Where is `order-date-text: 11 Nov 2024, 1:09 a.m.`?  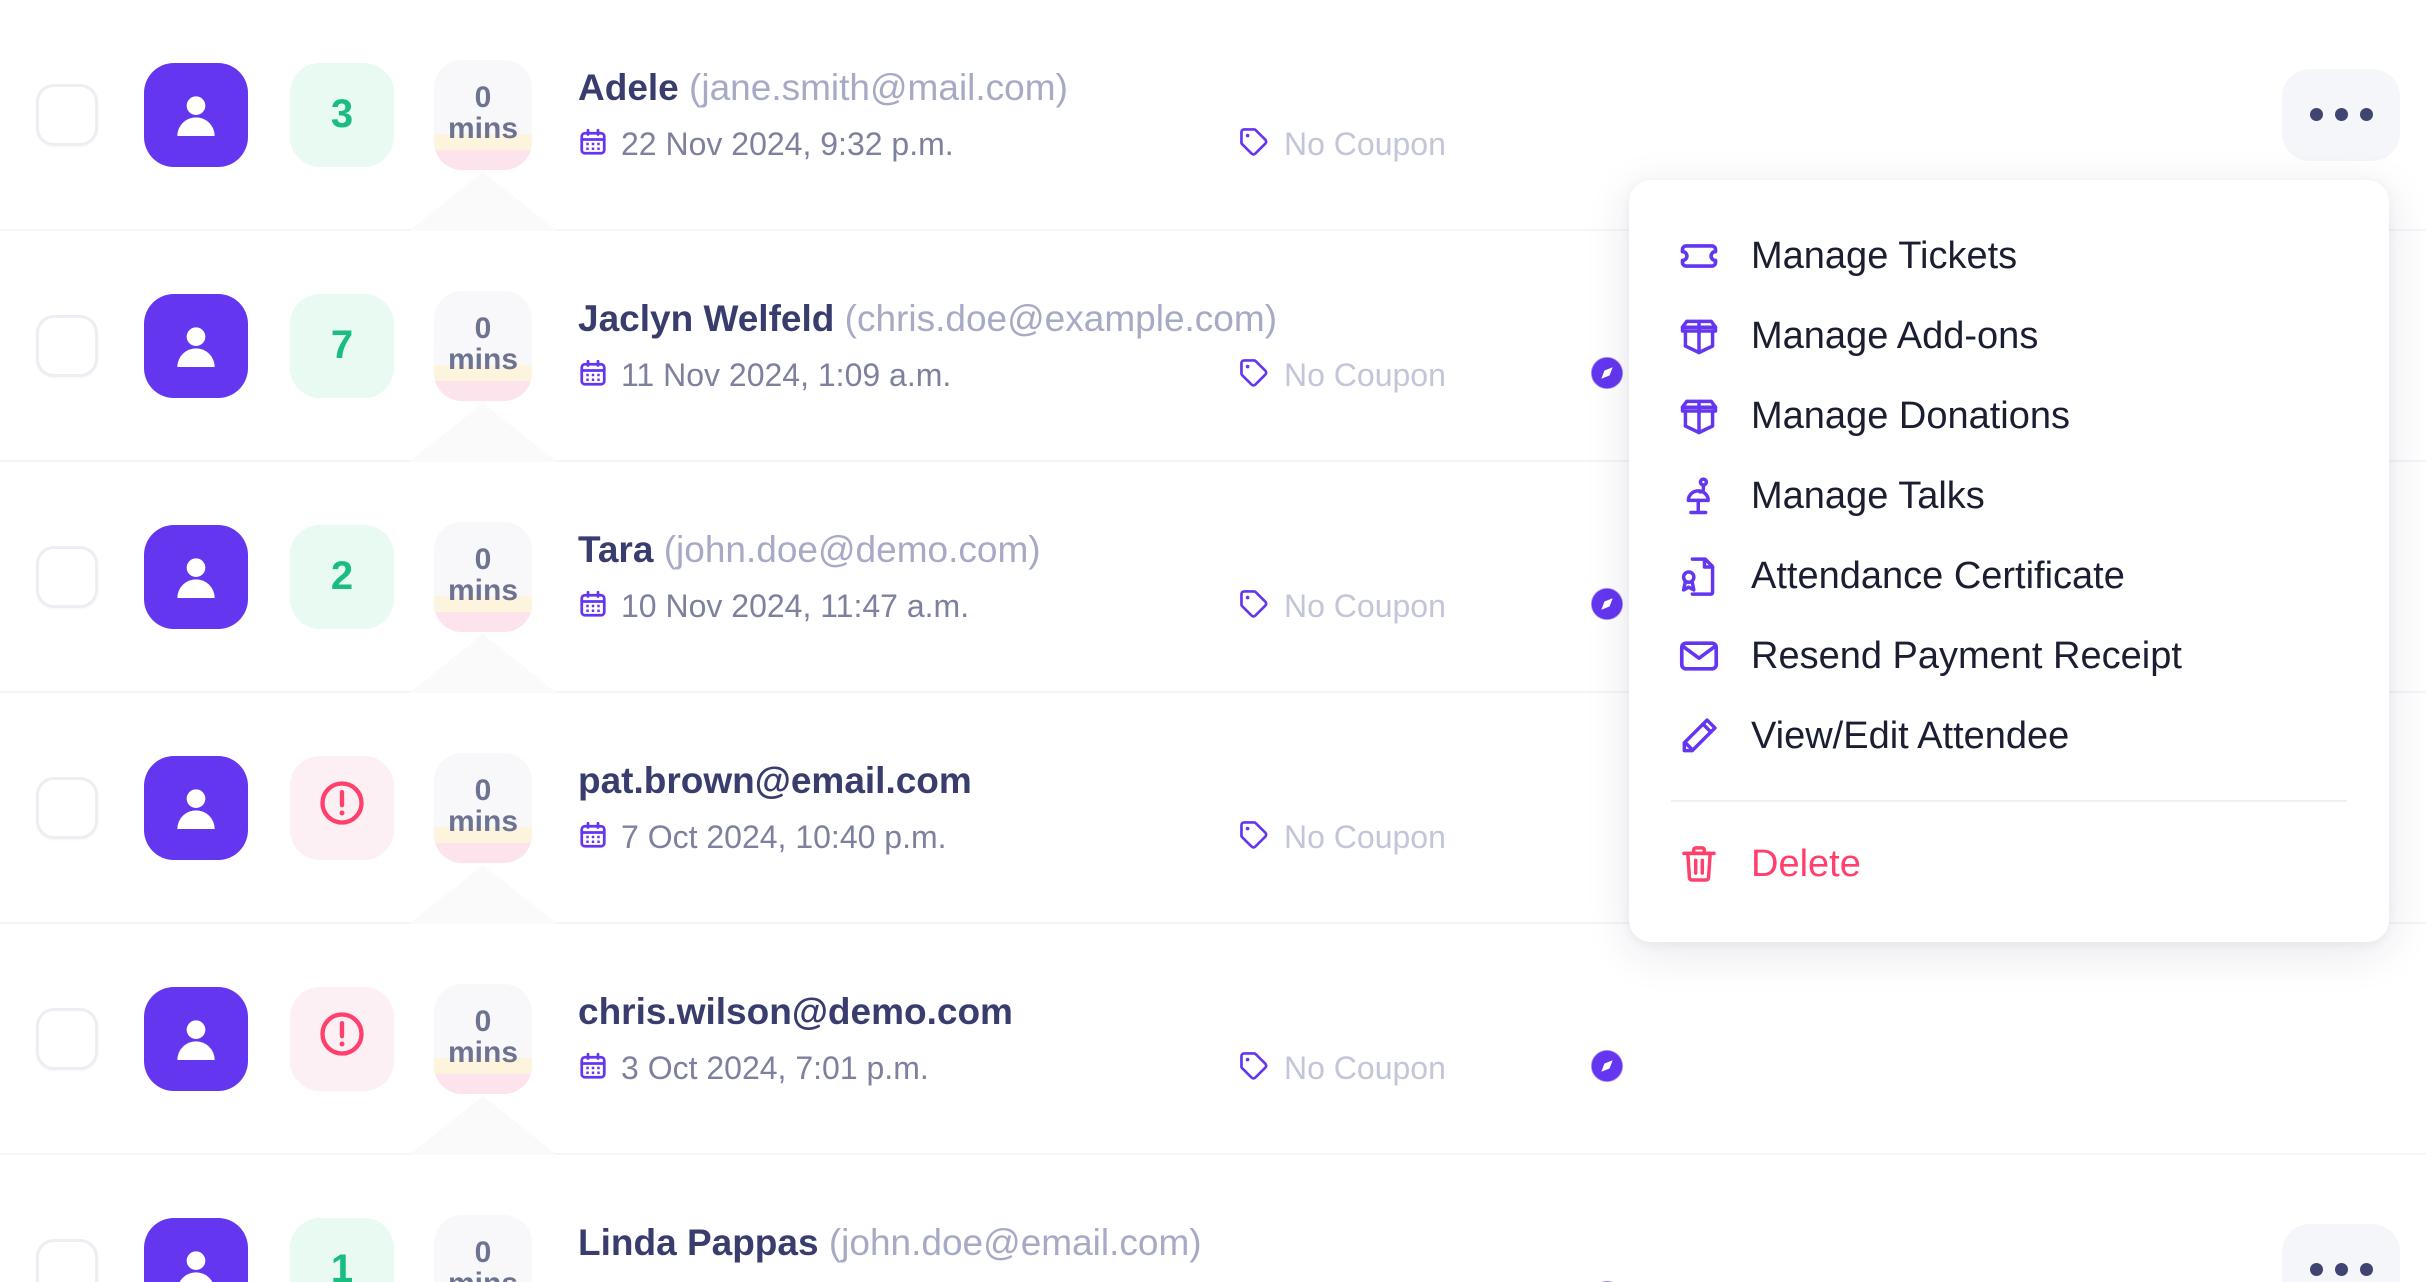
order-date-text: 11 Nov 2024, 1:09 a.m. is located at coordinates (786, 375).